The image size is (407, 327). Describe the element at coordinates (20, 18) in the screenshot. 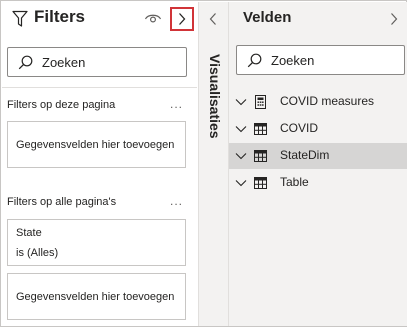

I see `filter-funnel-icon` at that location.